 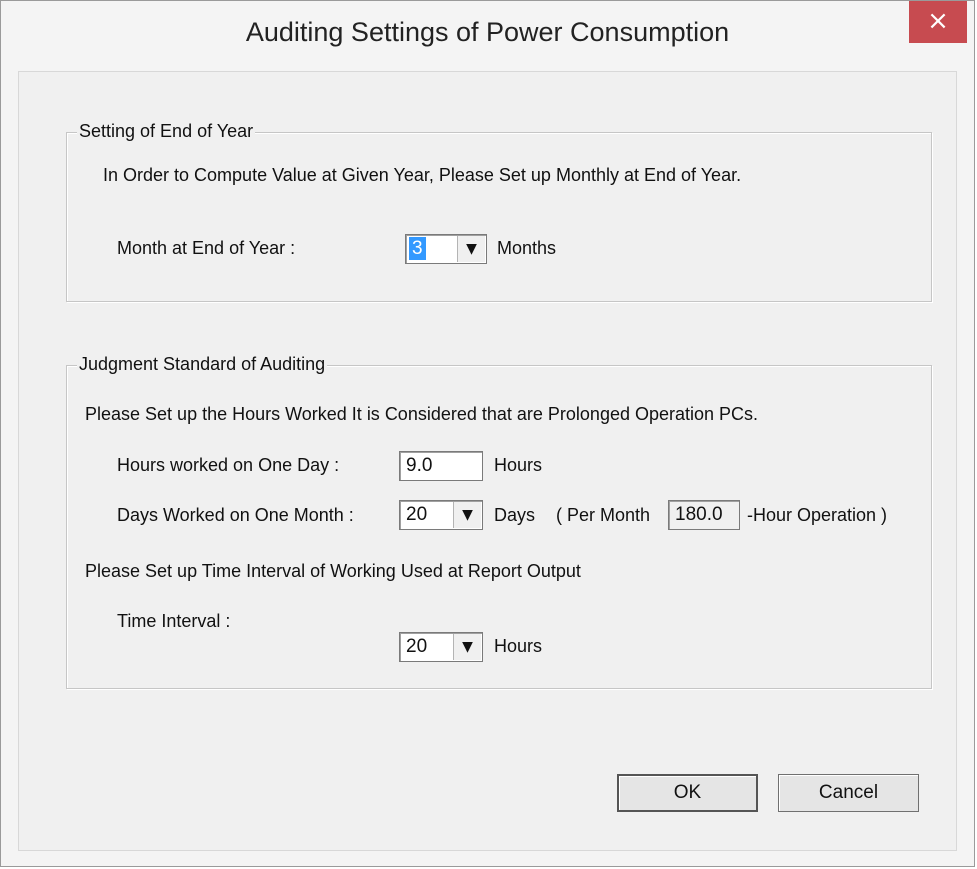 What do you see at coordinates (446, 249) in the screenshot?
I see `month-end-dropdown: 3 ▼` at bounding box center [446, 249].